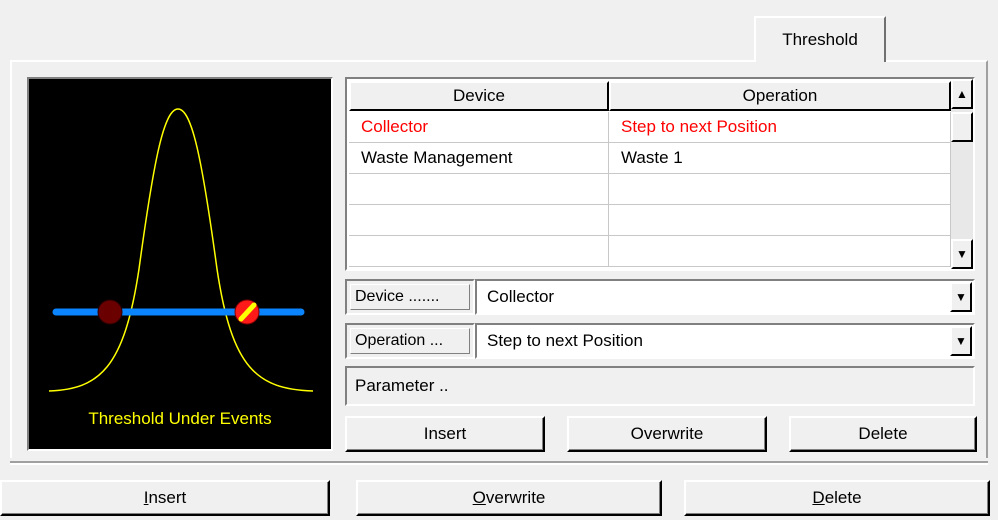 The height and width of the screenshot is (520, 998). I want to click on insert-button: Insert, so click(165, 498).